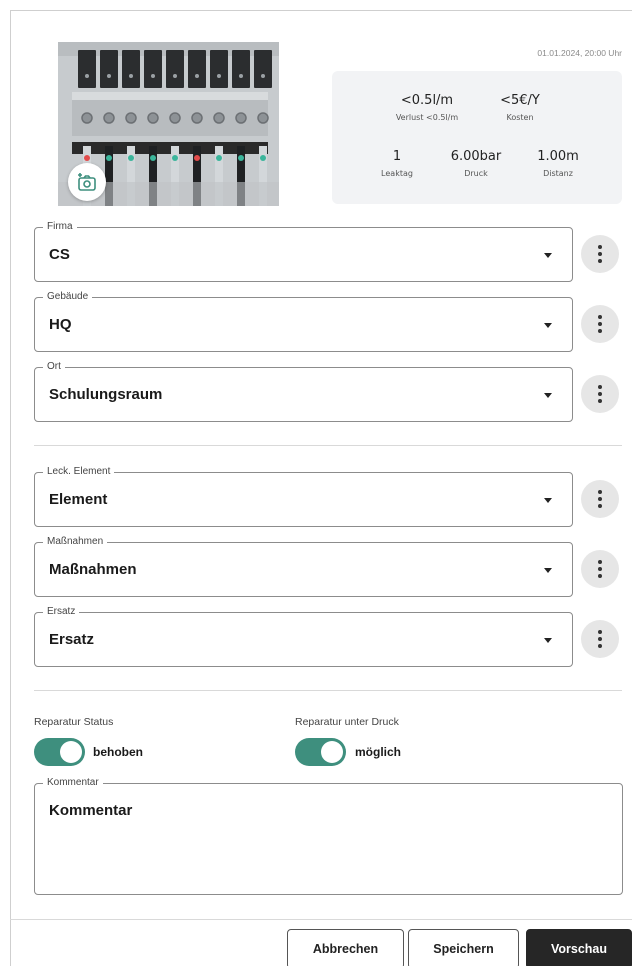 The image size is (632, 966). I want to click on ersatz-more-button, so click(600, 639).